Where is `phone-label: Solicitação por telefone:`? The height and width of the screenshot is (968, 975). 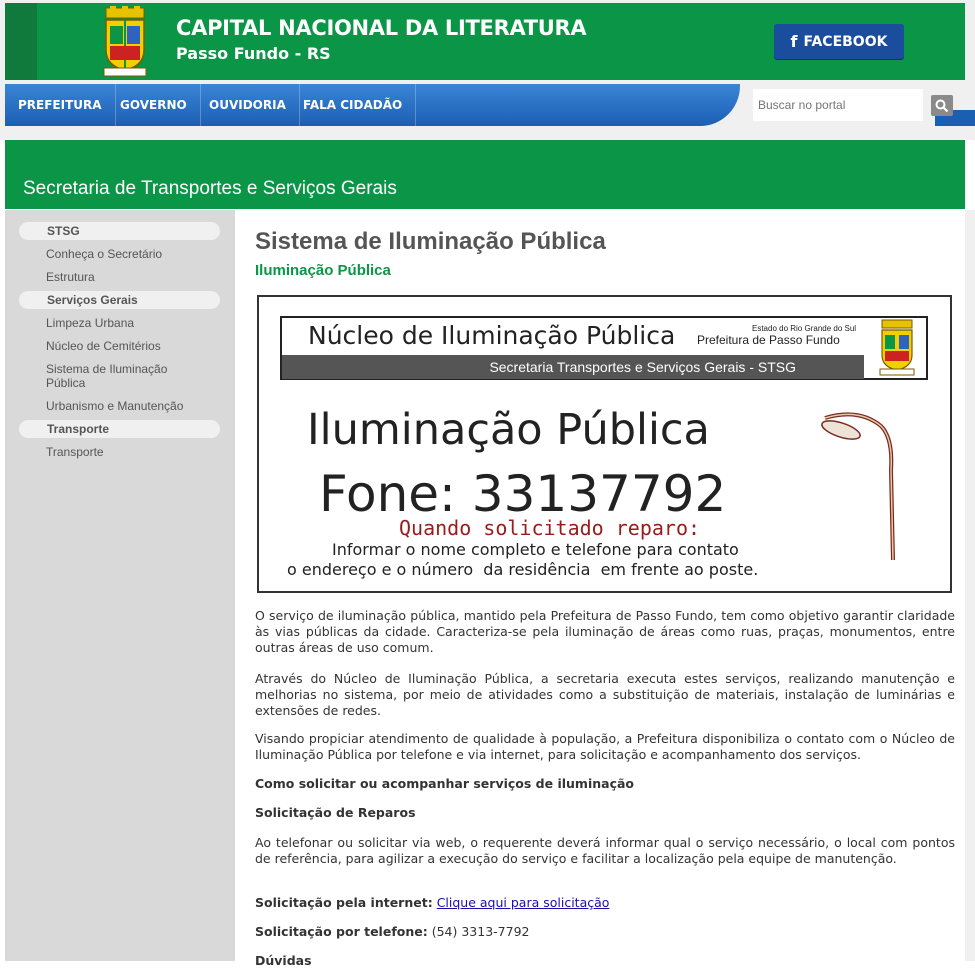
phone-label: Solicitação por telefone: is located at coordinates (341, 931).